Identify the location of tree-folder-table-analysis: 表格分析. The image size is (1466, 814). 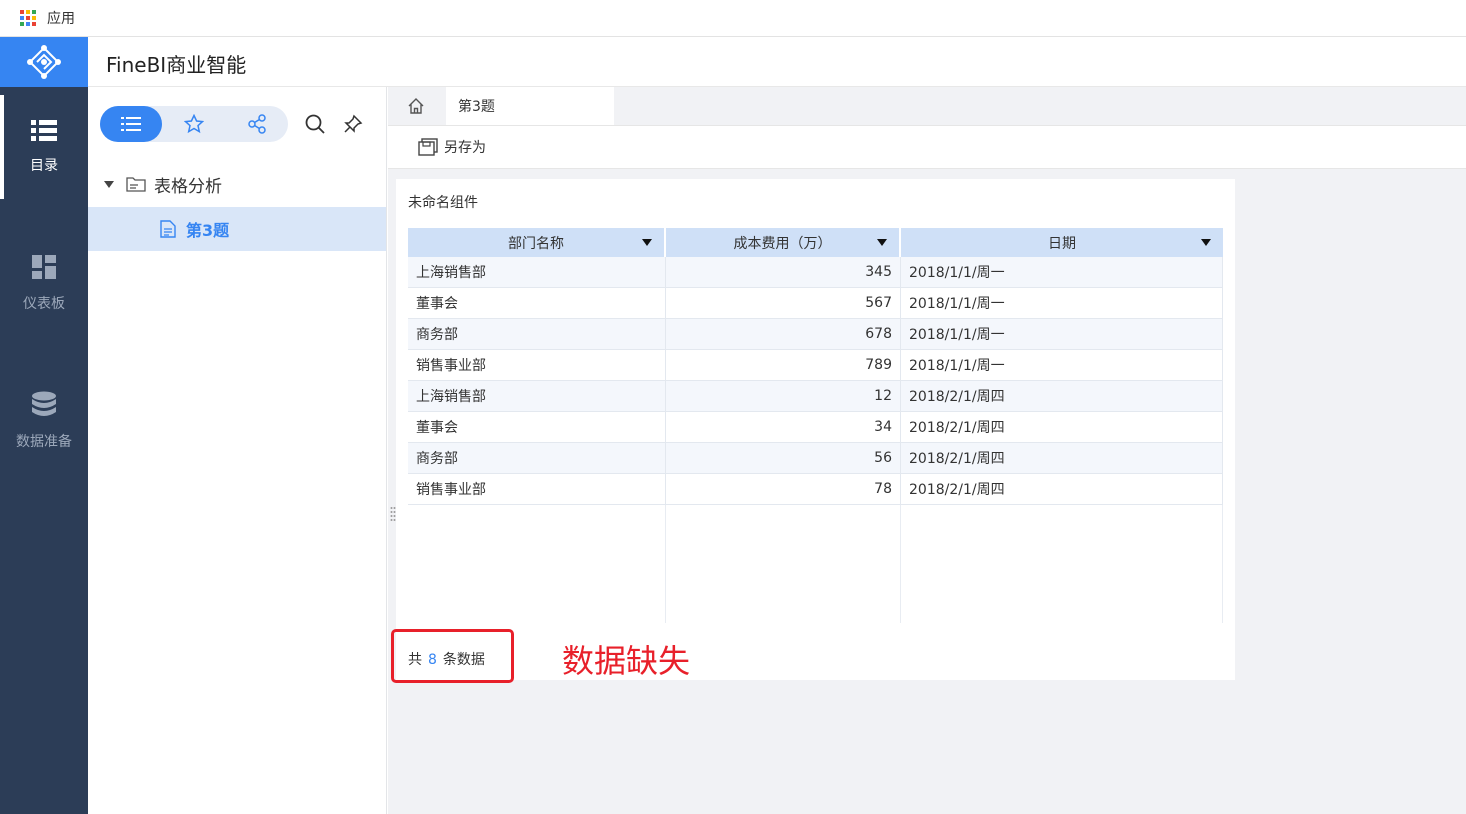
(237, 184).